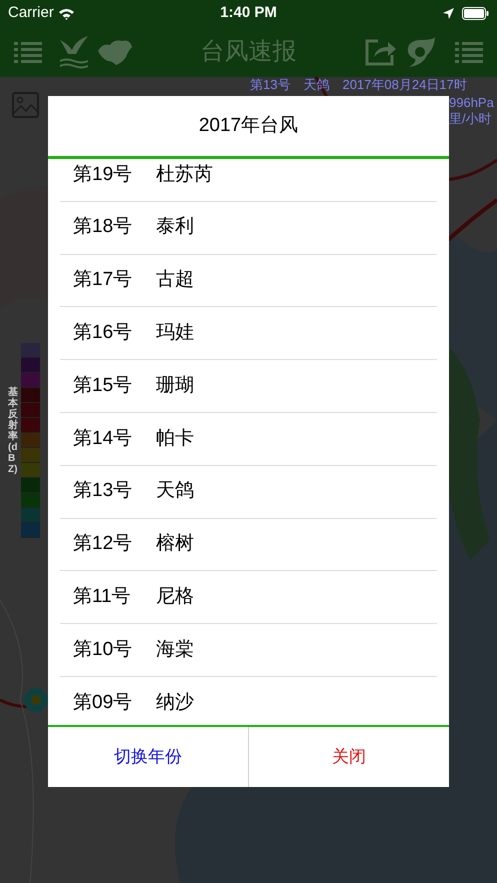 The width and height of the screenshot is (497, 883). What do you see at coordinates (25, 105) in the screenshot?
I see `image-icon` at bounding box center [25, 105].